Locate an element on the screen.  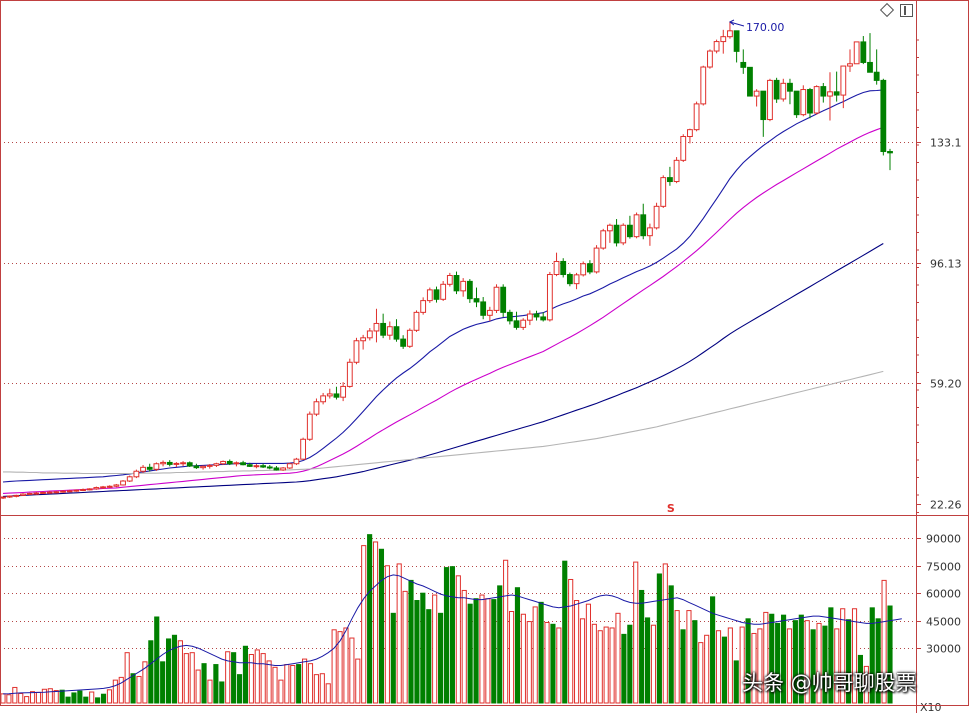
panel-toggle-icon is located at coordinates (906, 10).